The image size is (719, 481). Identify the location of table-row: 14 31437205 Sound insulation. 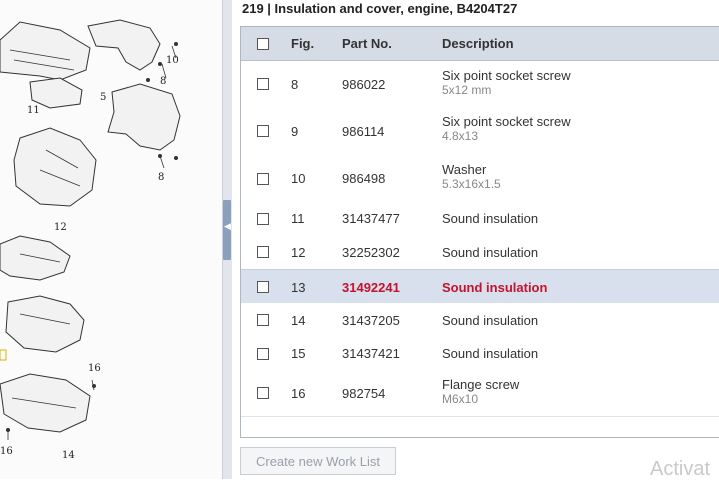
(480, 320).